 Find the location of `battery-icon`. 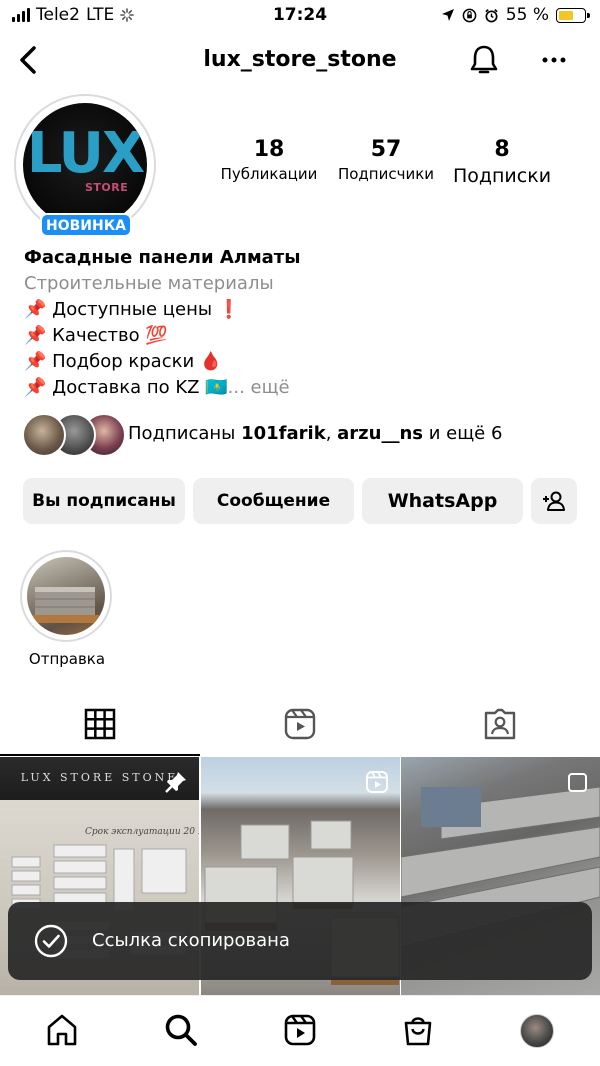

battery-icon is located at coordinates (573, 15).